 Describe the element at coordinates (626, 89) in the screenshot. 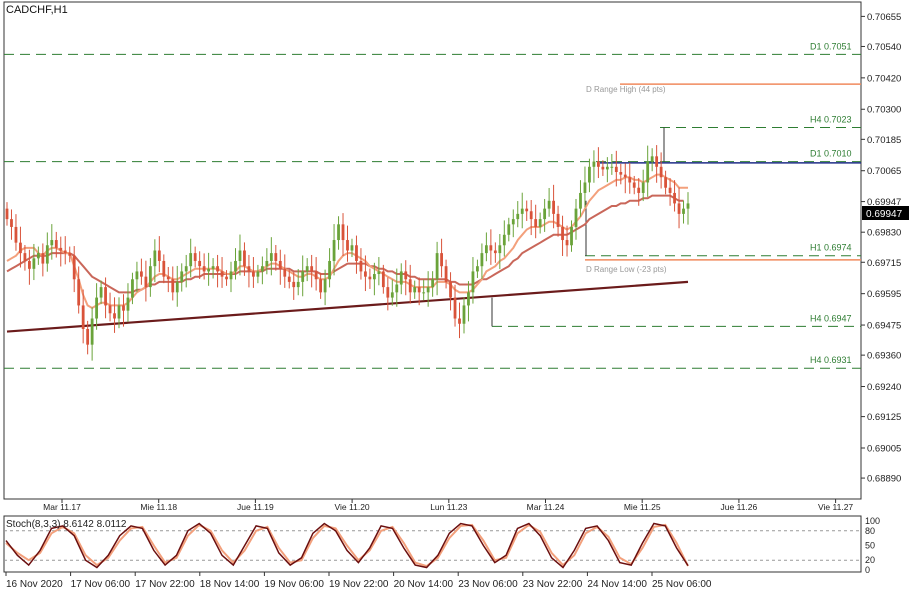

I see `level-label: D Range High (44 pts)` at that location.